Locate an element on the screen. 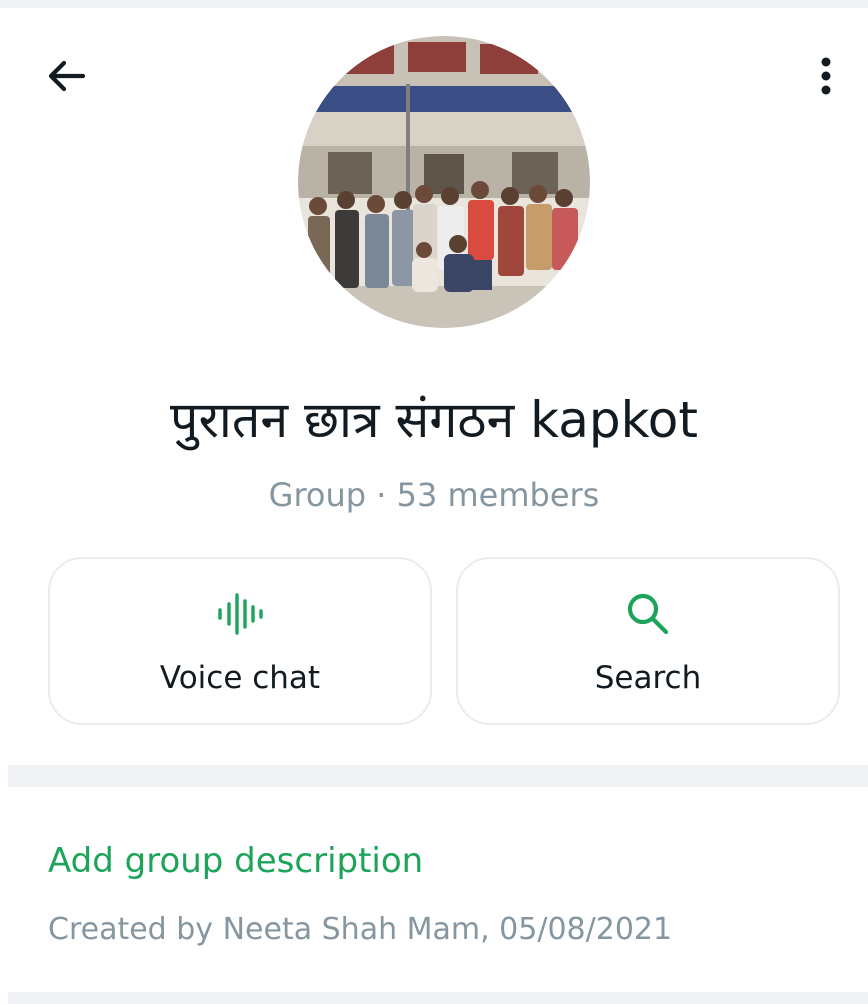 This screenshot has height=1004, width=868. voice-wave-icon is located at coordinates (240, 614).